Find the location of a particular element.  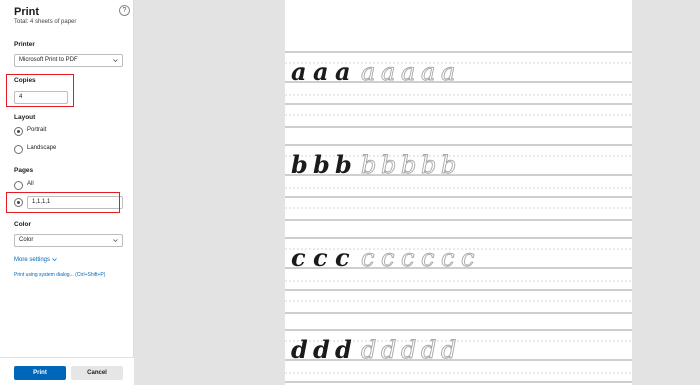

more-settings-link: More settings is located at coordinates (35, 260).